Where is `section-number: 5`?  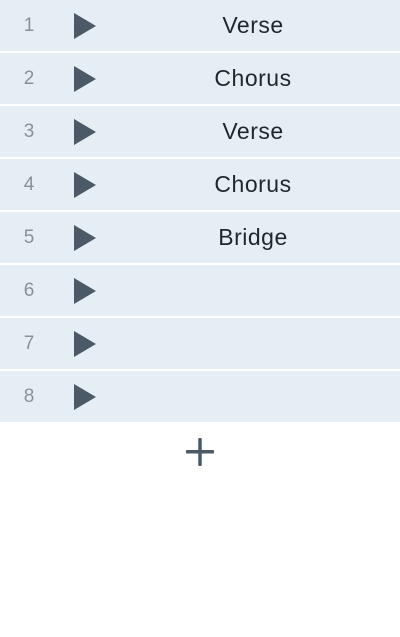
section-number: 5 is located at coordinates (29, 237).